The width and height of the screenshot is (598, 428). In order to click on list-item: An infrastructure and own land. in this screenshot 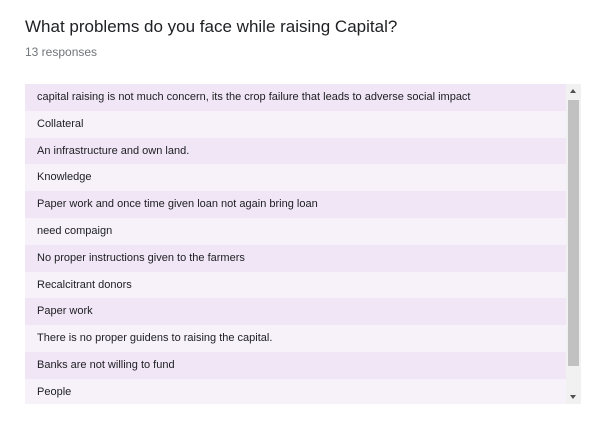, I will do `click(295, 151)`.